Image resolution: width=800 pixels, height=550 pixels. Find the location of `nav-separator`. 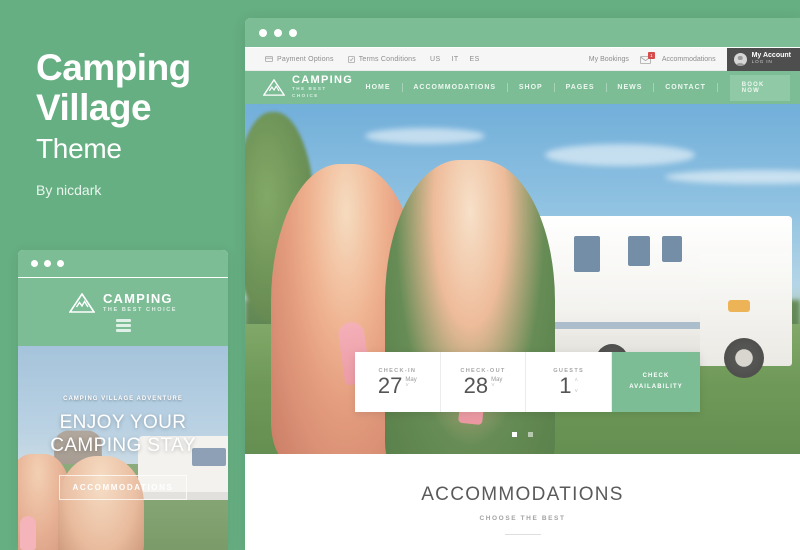

nav-separator is located at coordinates (717, 87).